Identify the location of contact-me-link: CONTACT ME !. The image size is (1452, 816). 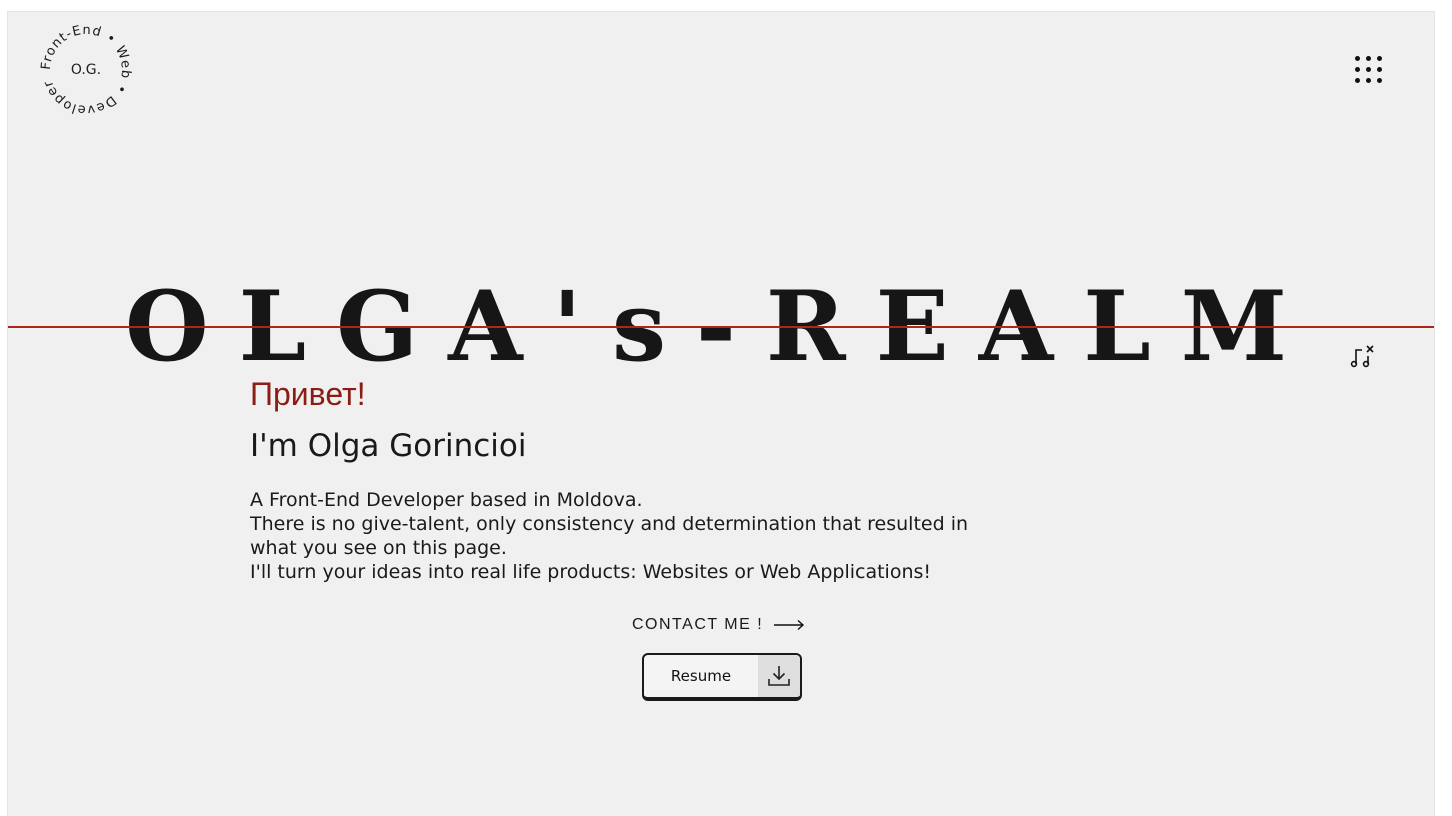
(718, 625).